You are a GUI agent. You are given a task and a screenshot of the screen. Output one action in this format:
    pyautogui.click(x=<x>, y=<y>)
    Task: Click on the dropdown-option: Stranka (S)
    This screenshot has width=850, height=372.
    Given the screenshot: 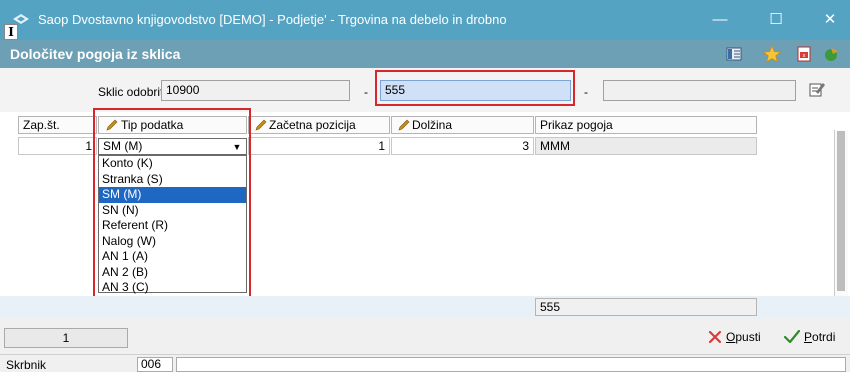 What is the action you would take?
    pyautogui.click(x=172, y=180)
    